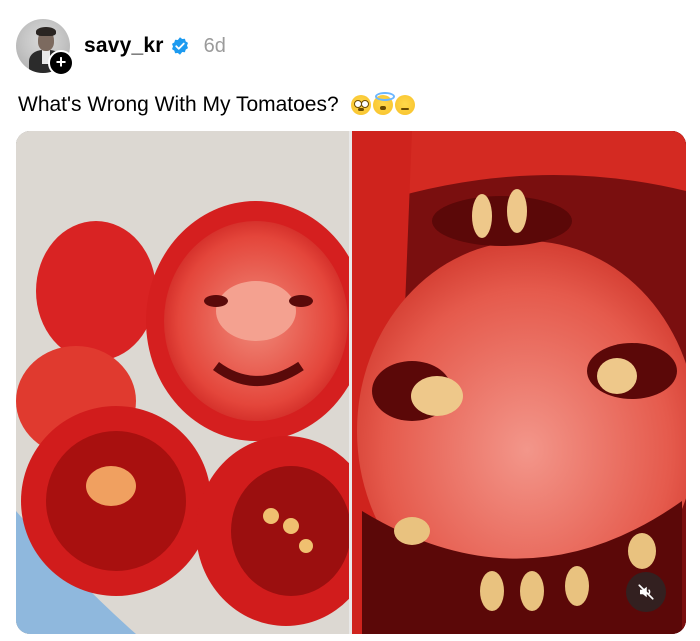 The image size is (700, 641). I want to click on speaker-muted-icon, so click(646, 592).